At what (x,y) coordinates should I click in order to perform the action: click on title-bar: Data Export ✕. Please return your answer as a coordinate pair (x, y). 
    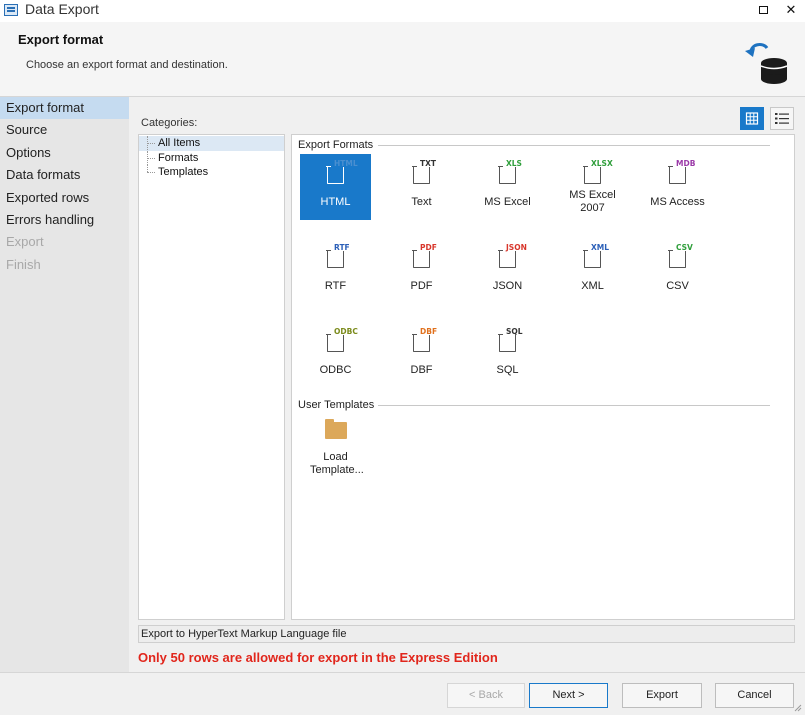
    Looking at the image, I should click on (402, 11).